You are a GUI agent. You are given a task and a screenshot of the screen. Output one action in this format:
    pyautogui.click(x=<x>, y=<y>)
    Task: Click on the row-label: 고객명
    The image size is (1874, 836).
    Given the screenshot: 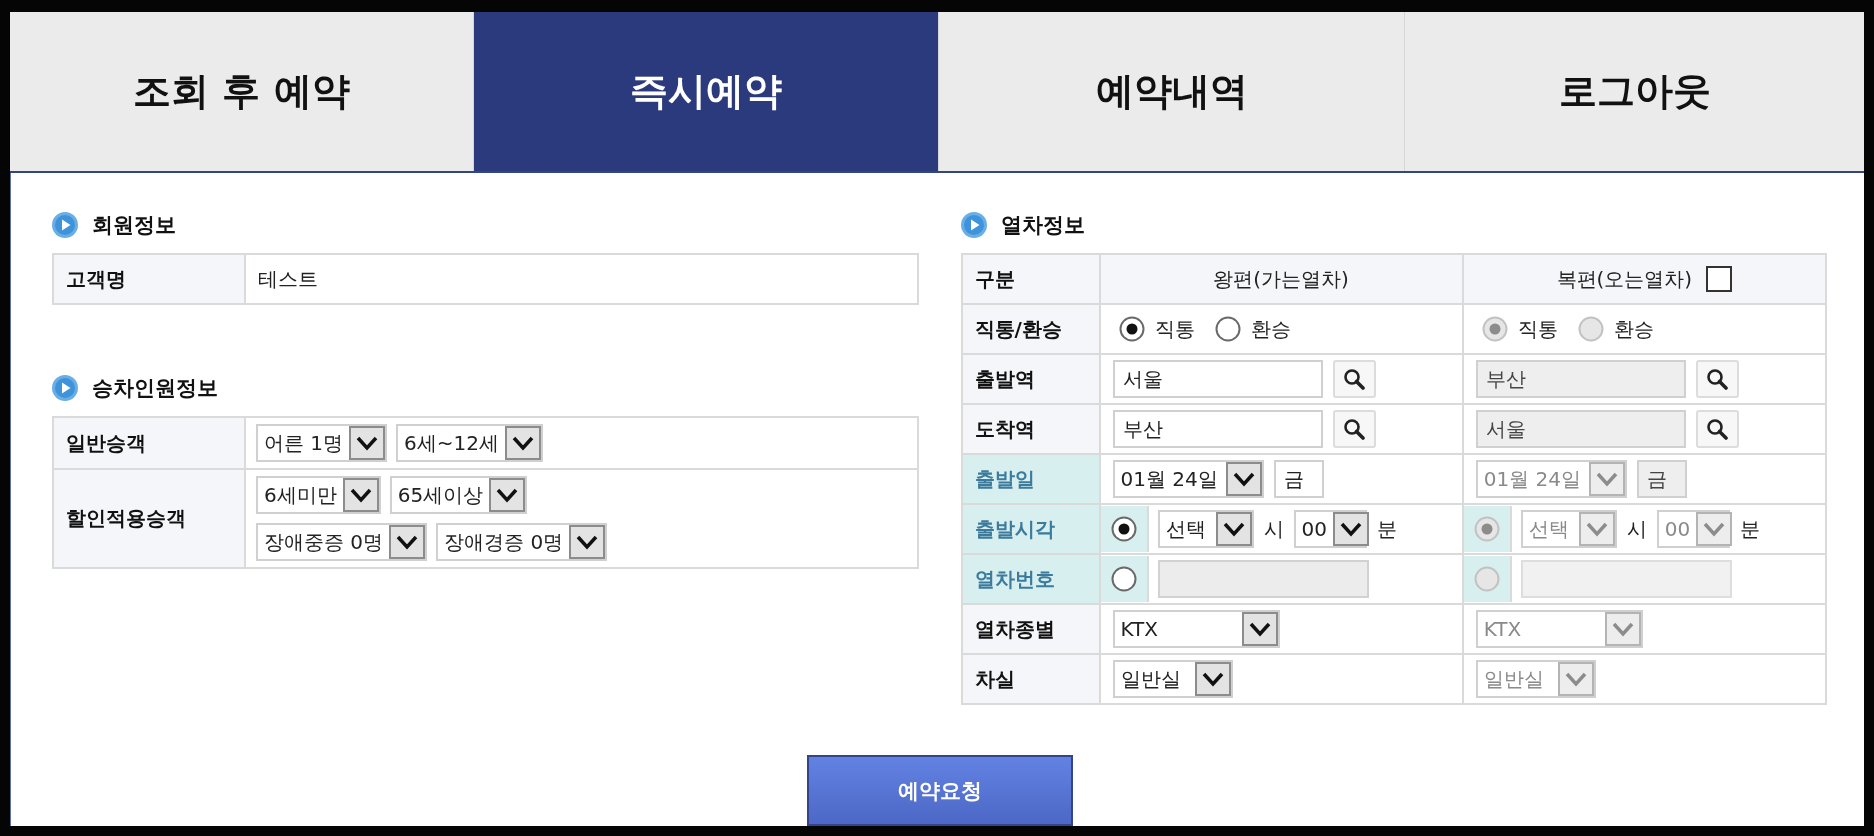 What is the action you would take?
    pyautogui.click(x=149, y=279)
    